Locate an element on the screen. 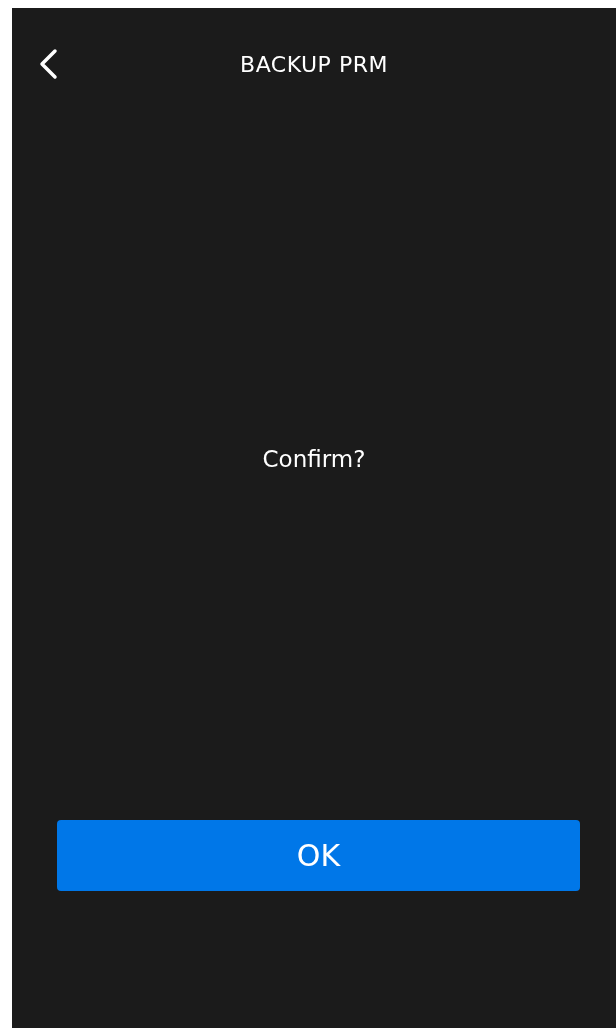  ok-button: OK is located at coordinates (318, 855).